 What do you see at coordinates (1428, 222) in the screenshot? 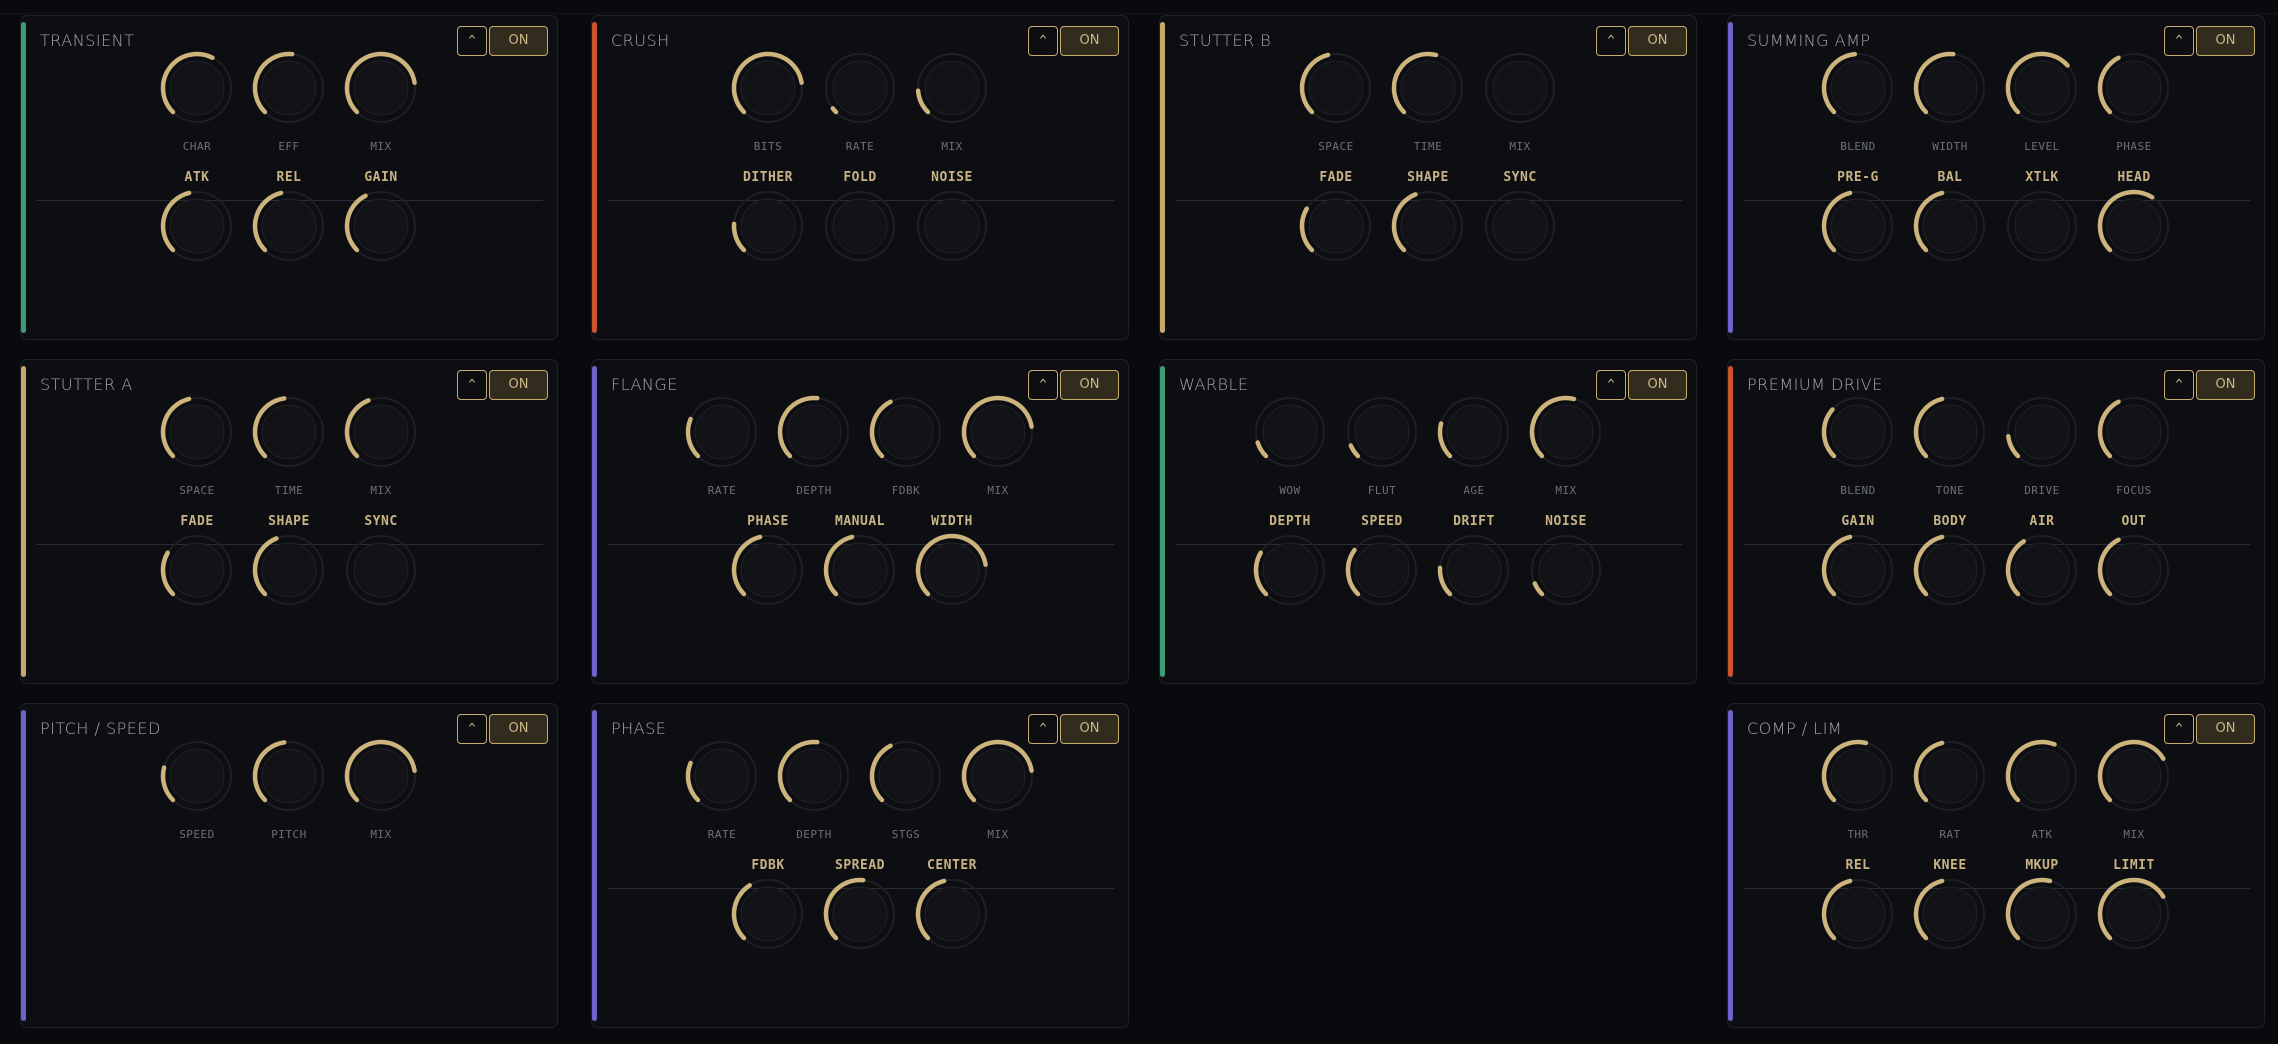
I see `knob-shape: SHAPE` at bounding box center [1428, 222].